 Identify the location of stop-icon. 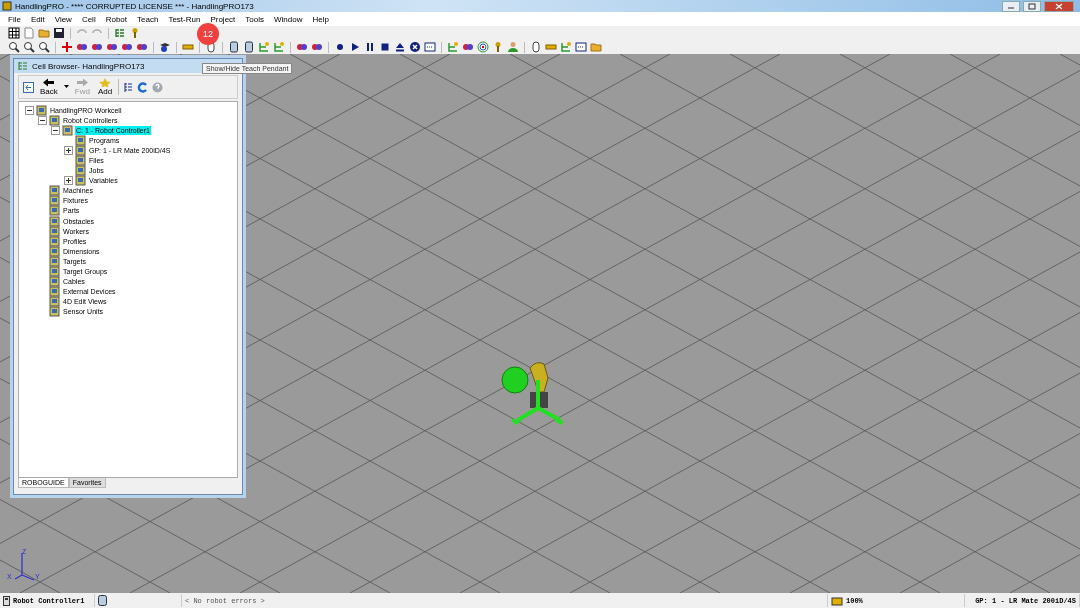
(385, 47).